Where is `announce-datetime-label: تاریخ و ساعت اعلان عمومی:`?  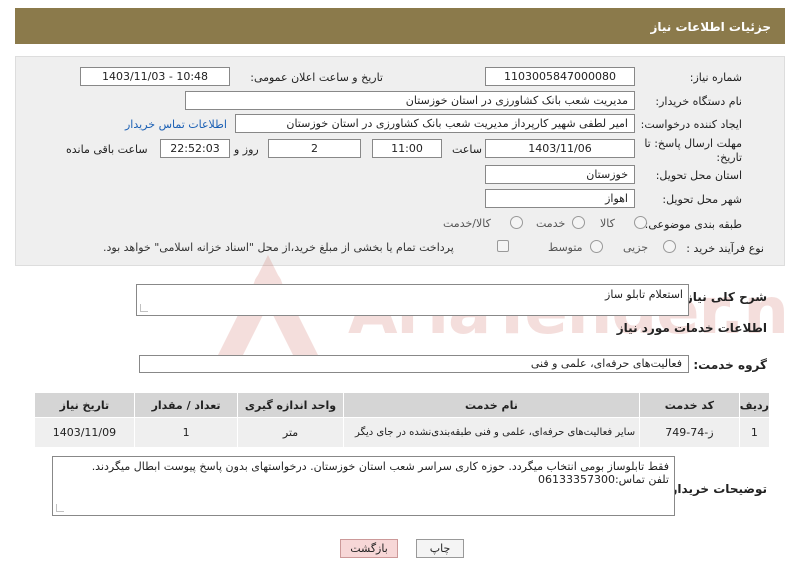 announce-datetime-label: تاریخ و ساعت اعلان عمومی: is located at coordinates (316, 77).